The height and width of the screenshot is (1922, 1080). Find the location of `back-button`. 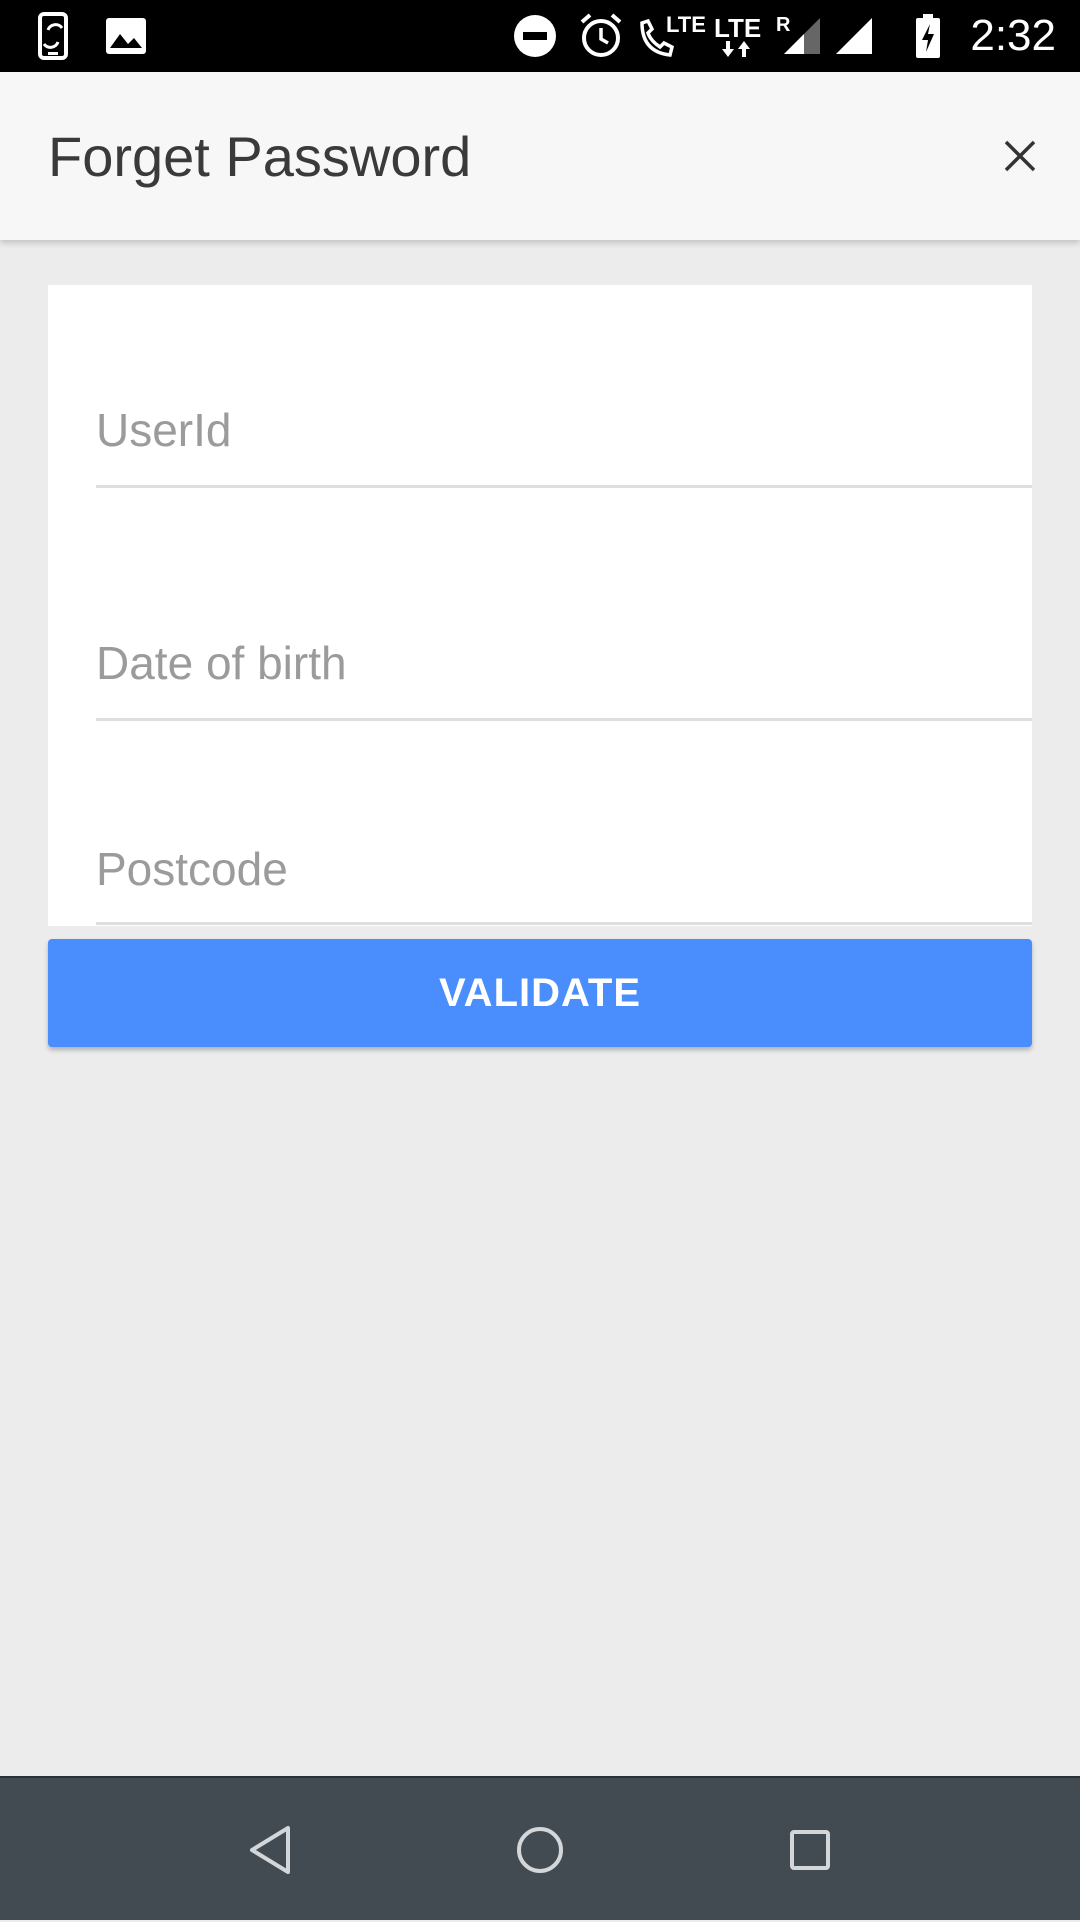

back-button is located at coordinates (270, 1850).